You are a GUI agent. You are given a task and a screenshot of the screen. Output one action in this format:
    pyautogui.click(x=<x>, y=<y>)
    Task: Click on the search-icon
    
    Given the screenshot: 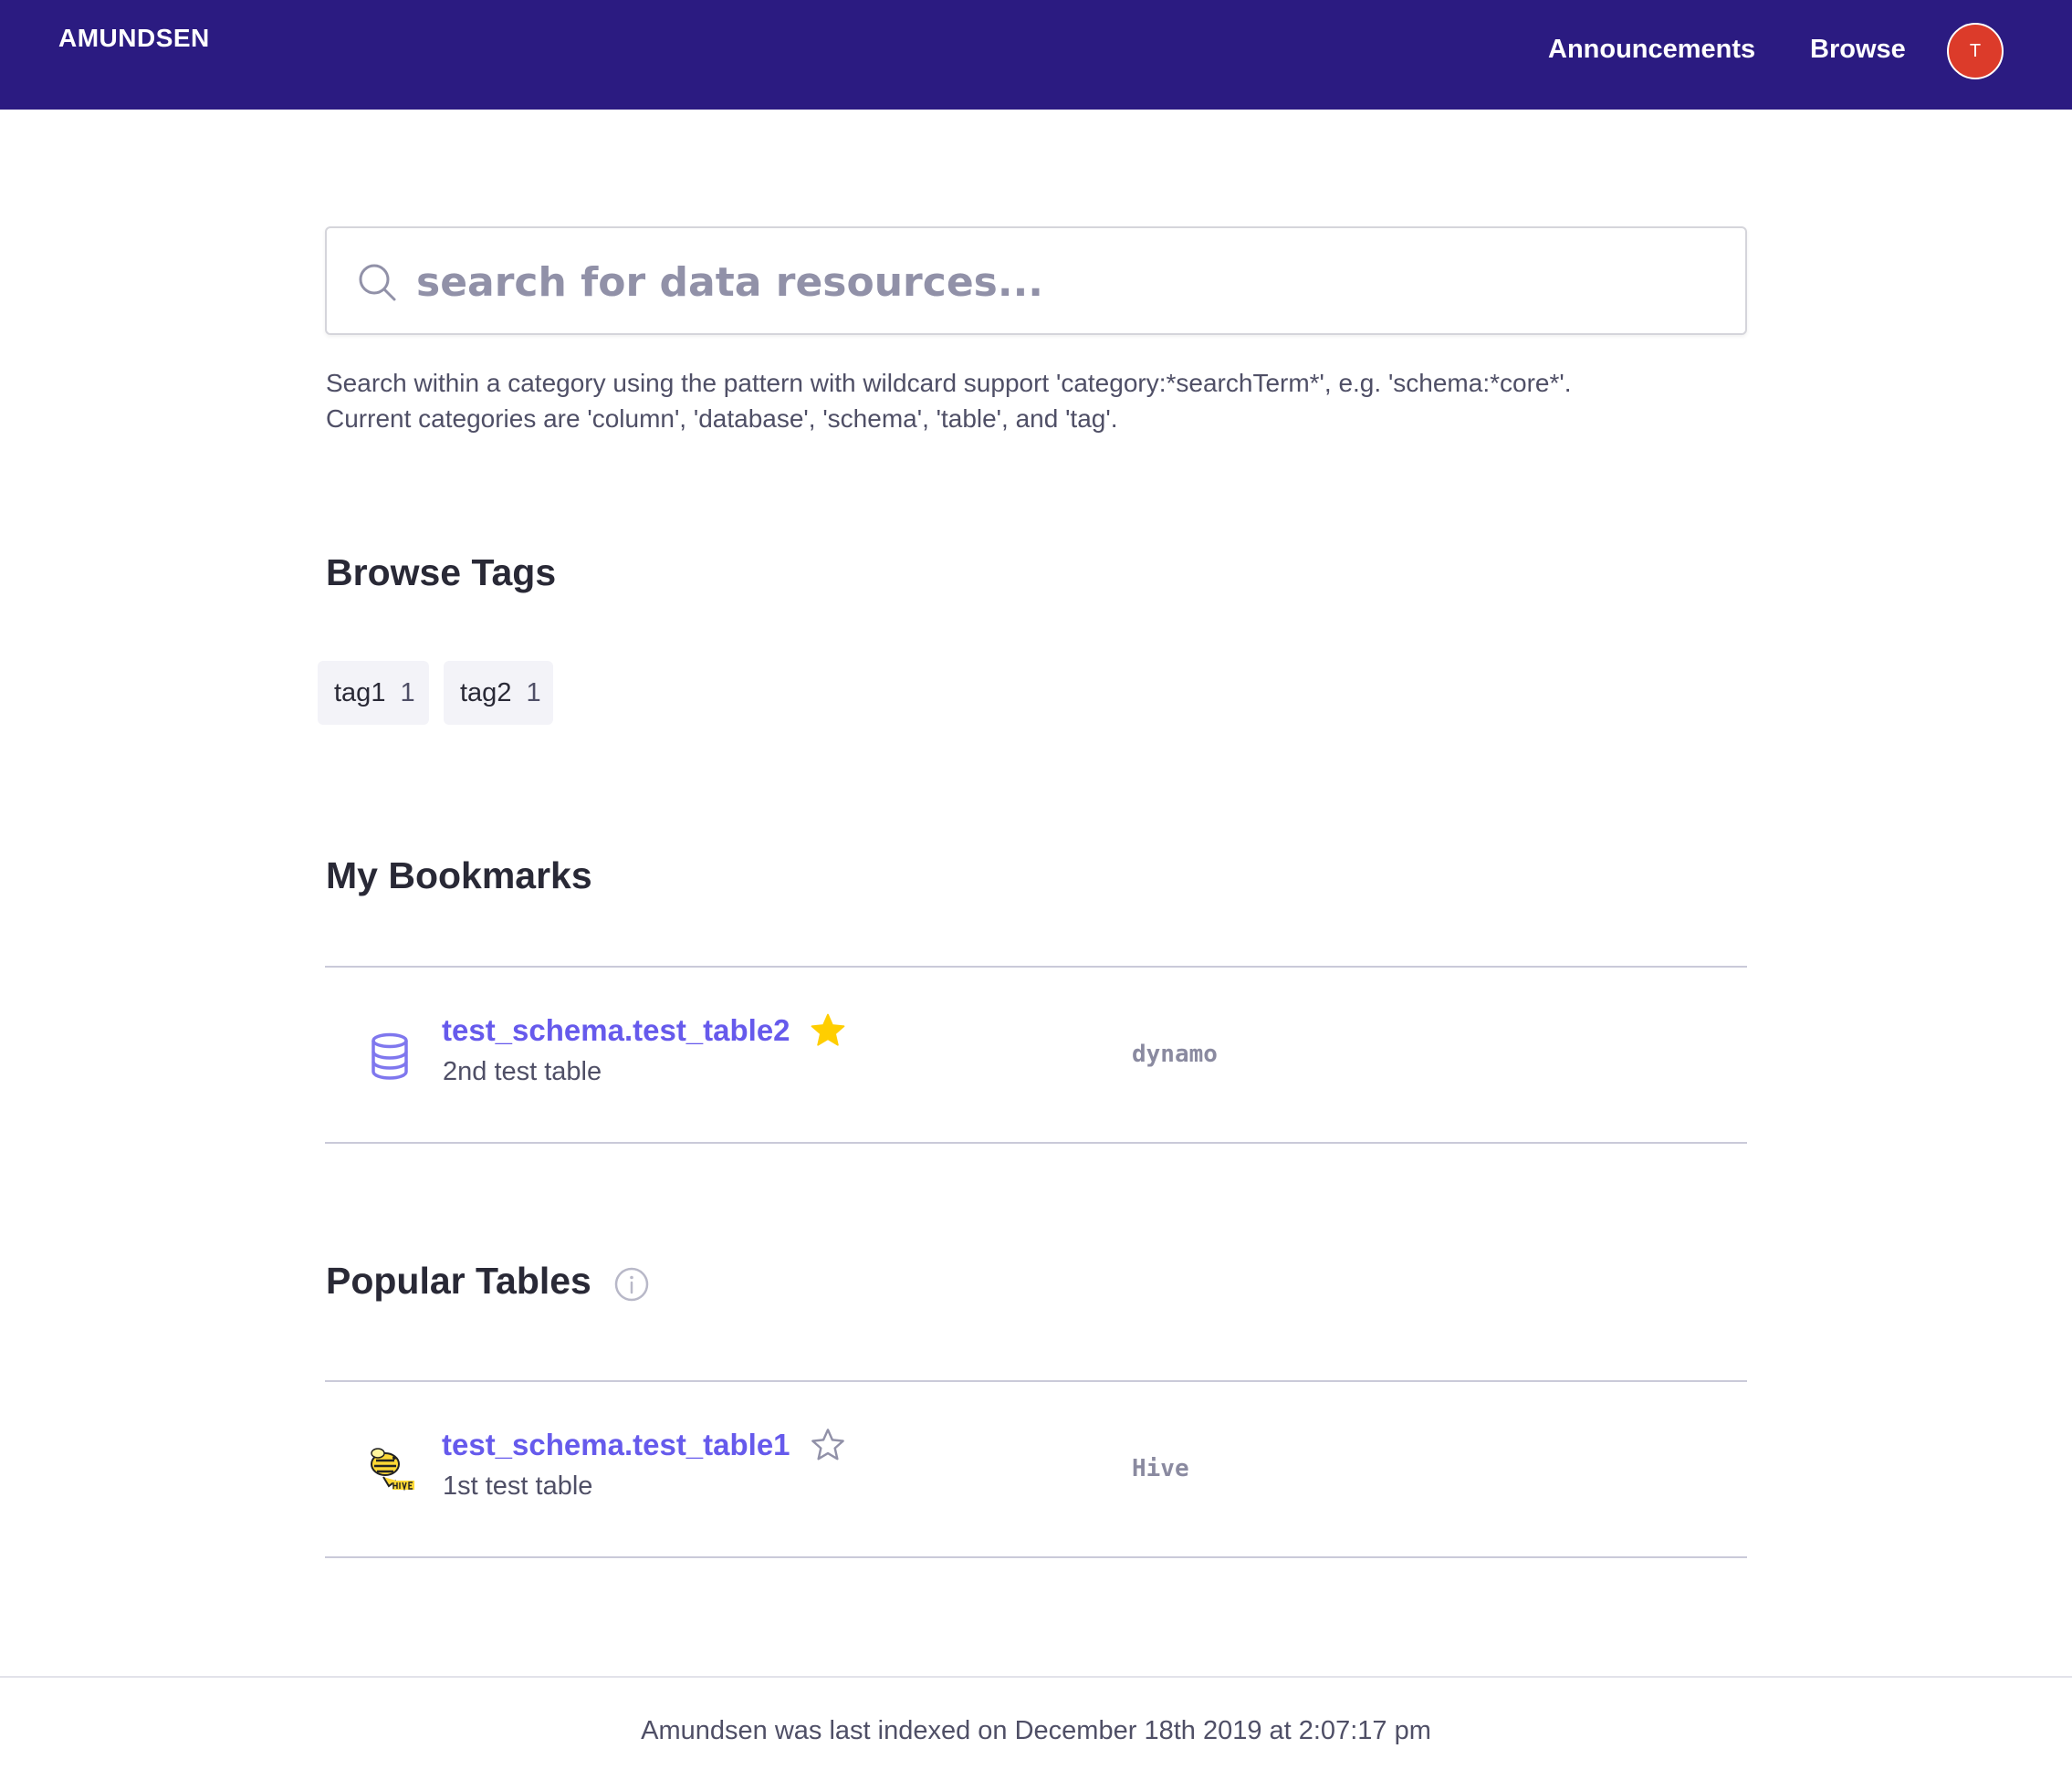 What is the action you would take?
    pyautogui.click(x=377, y=282)
    